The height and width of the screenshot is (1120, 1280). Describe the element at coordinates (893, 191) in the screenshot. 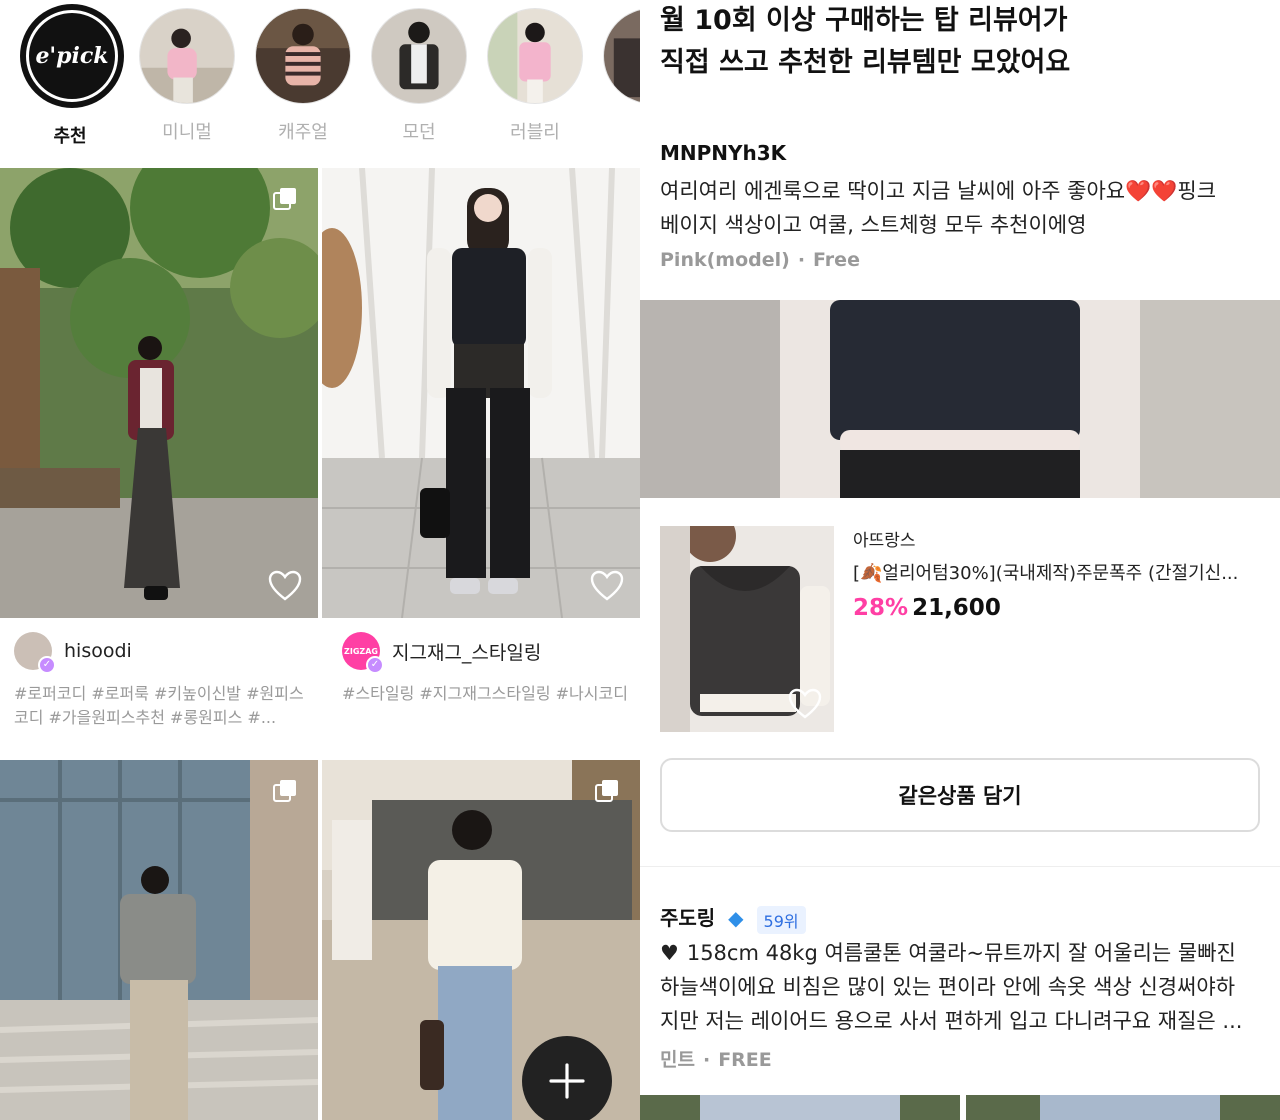

I see `review-text-line: 여리여리 에겐룩으로 딱이고 지금 날씨에 아주 좋아요` at that location.